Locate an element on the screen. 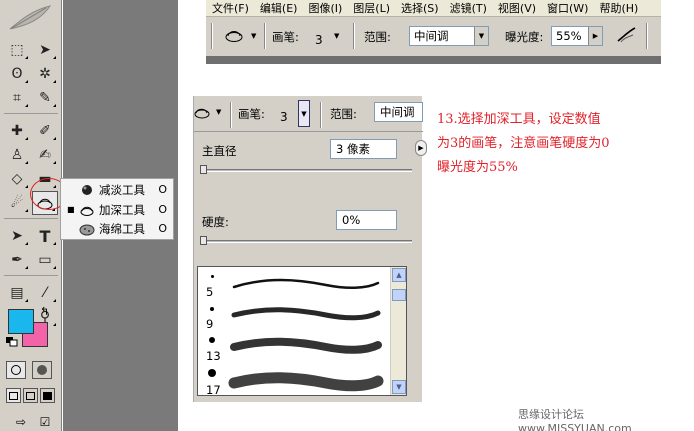 This screenshot has width=694, height=431. airbrush-icon is located at coordinates (627, 35).